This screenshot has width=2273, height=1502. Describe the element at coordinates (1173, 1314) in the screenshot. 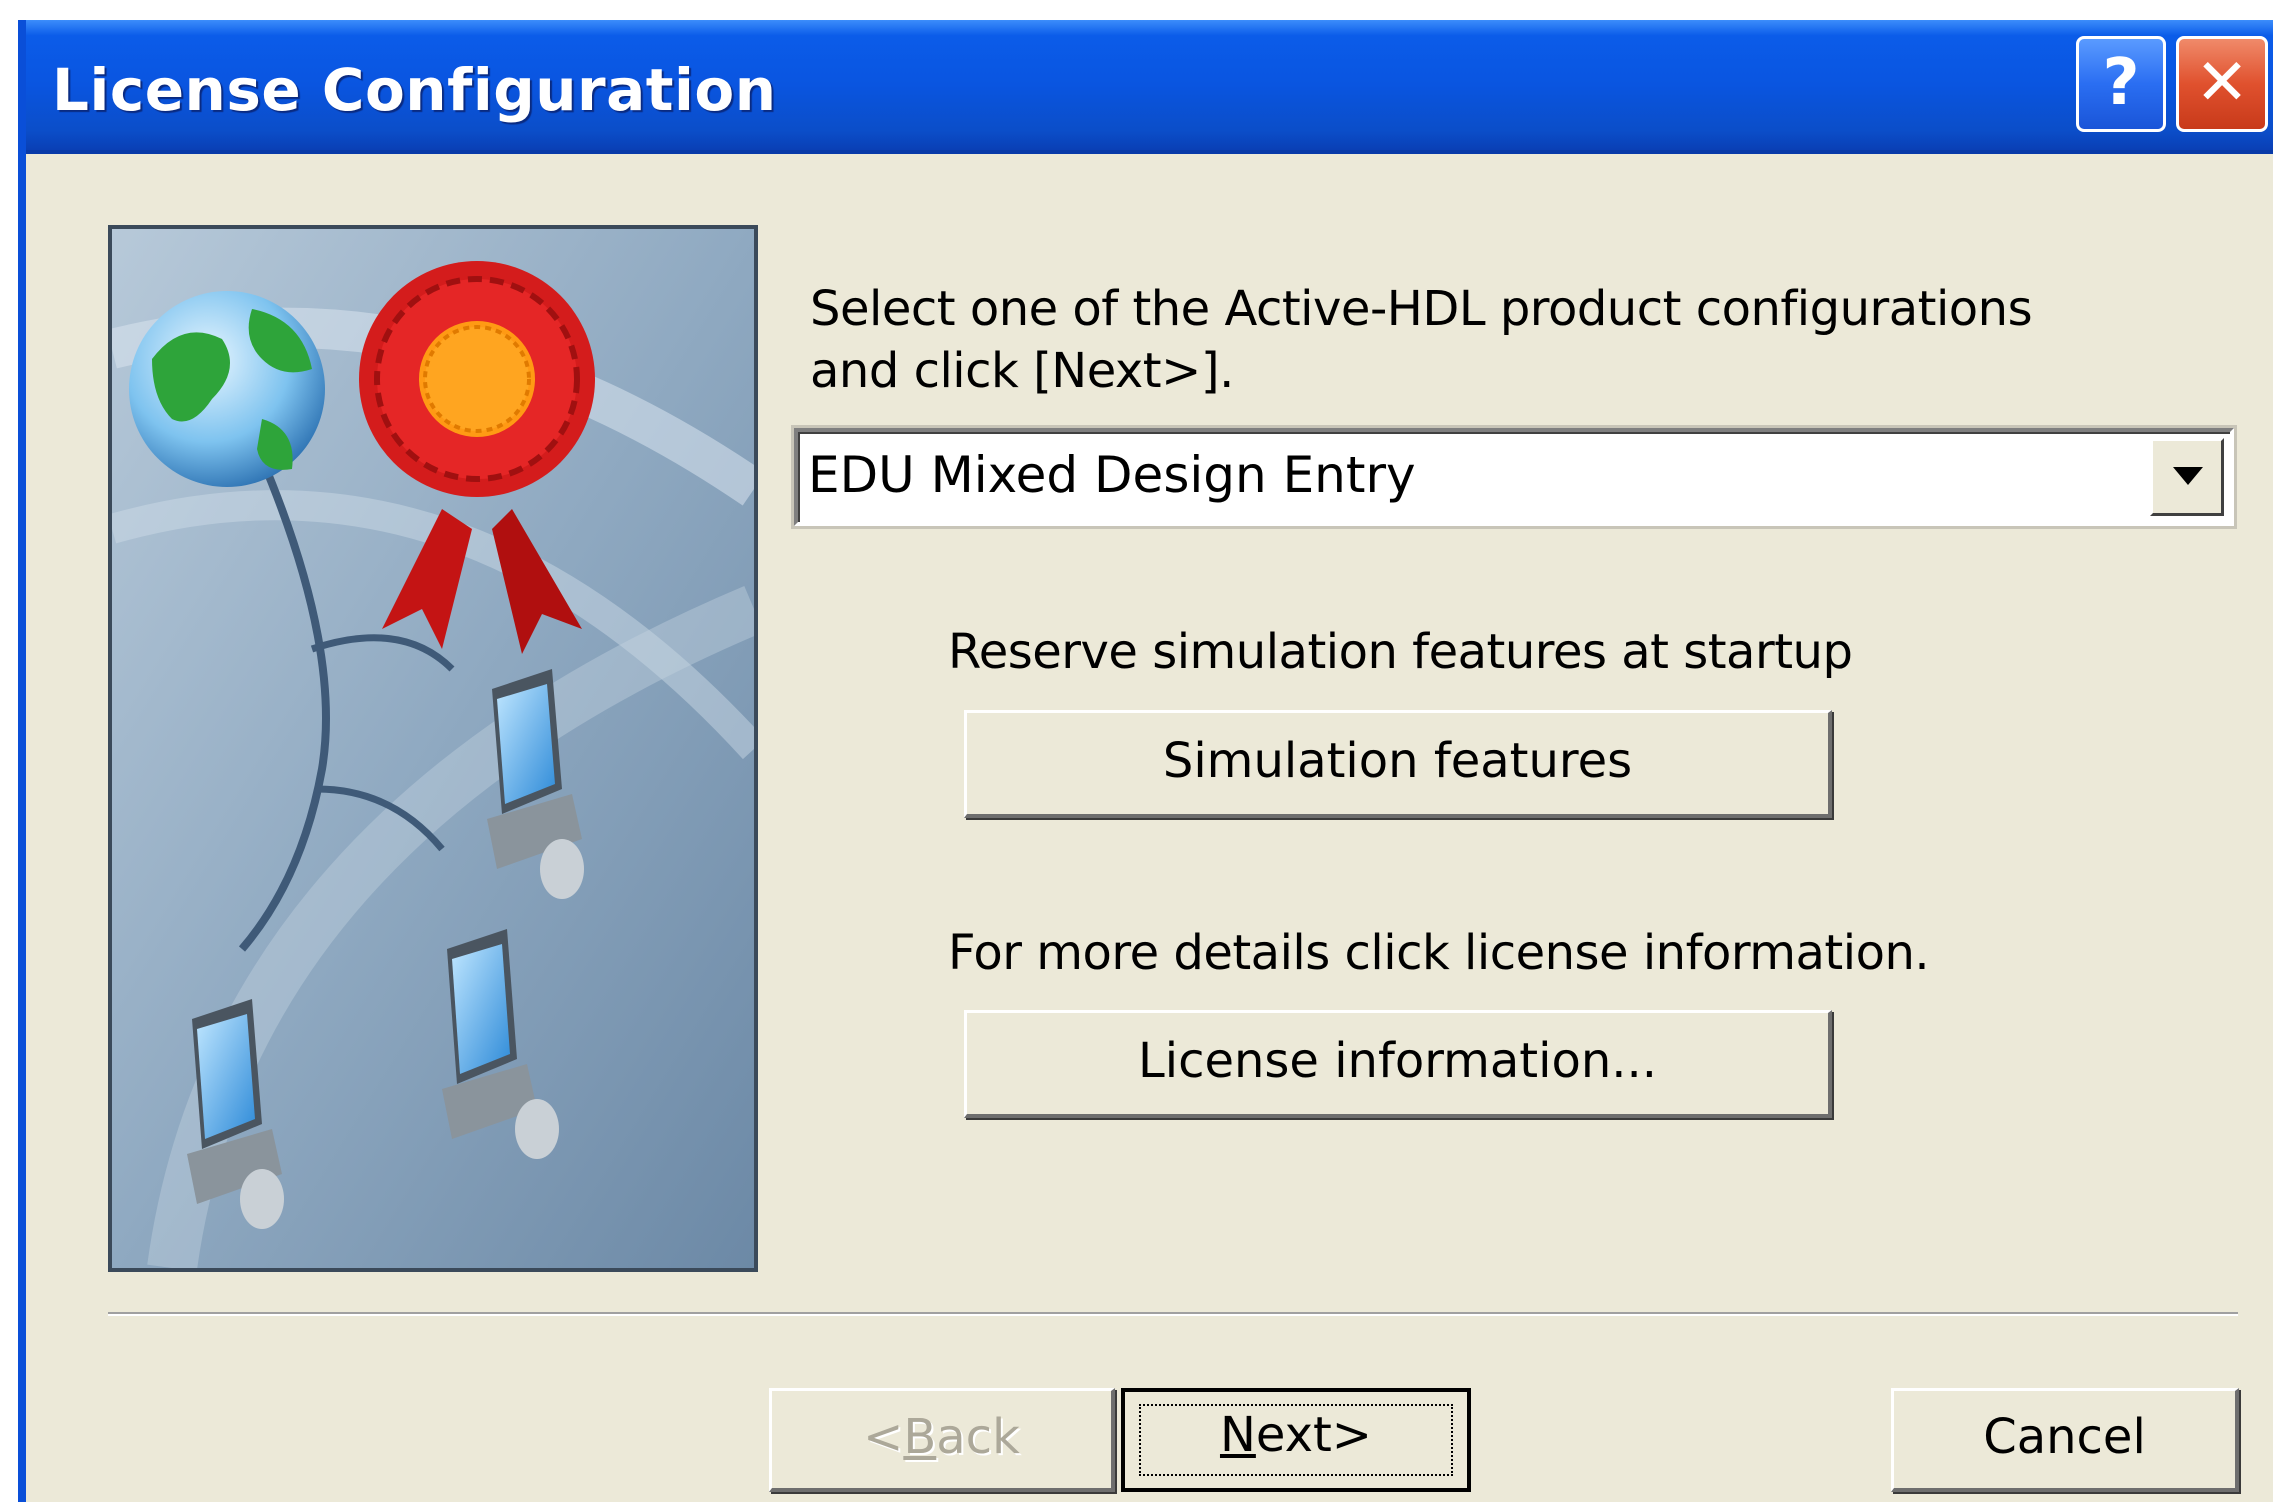

I see `separator` at that location.